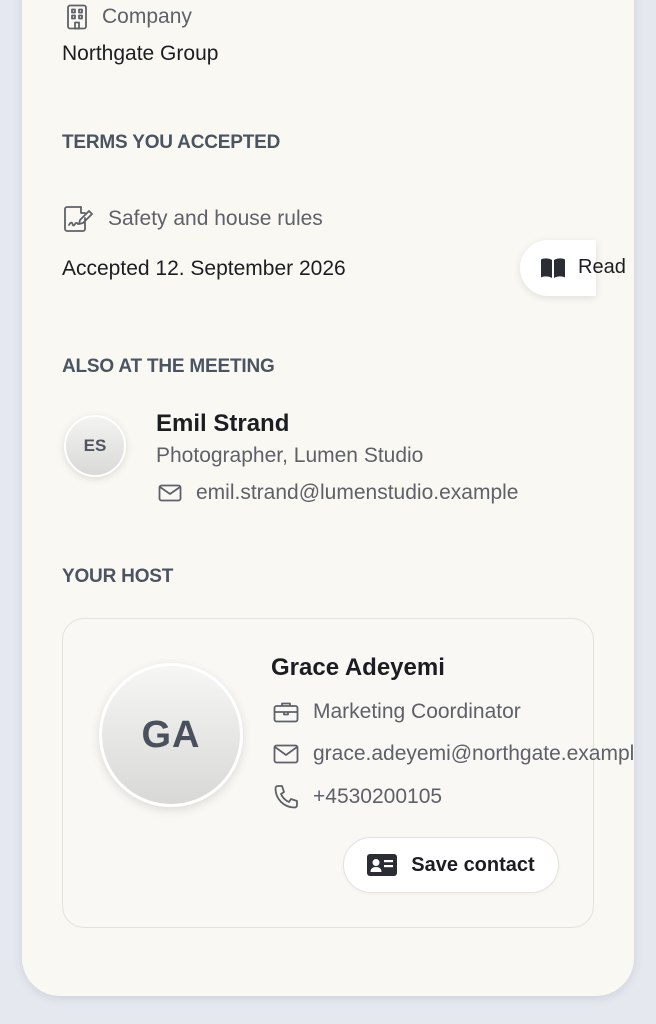 Image resolution: width=656 pixels, height=1024 pixels. Describe the element at coordinates (171, 142) in the screenshot. I see `terms-section-title: TERMS YOU ACCEPTED` at that location.